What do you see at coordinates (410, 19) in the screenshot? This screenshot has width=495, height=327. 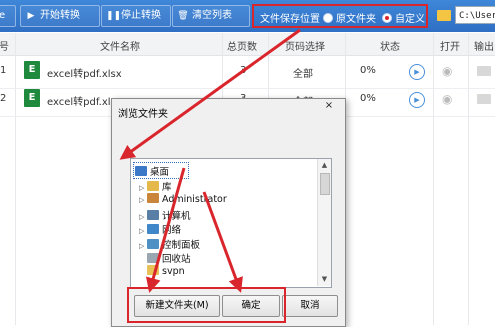 I see `option-custom-label: 自定义` at bounding box center [410, 19].